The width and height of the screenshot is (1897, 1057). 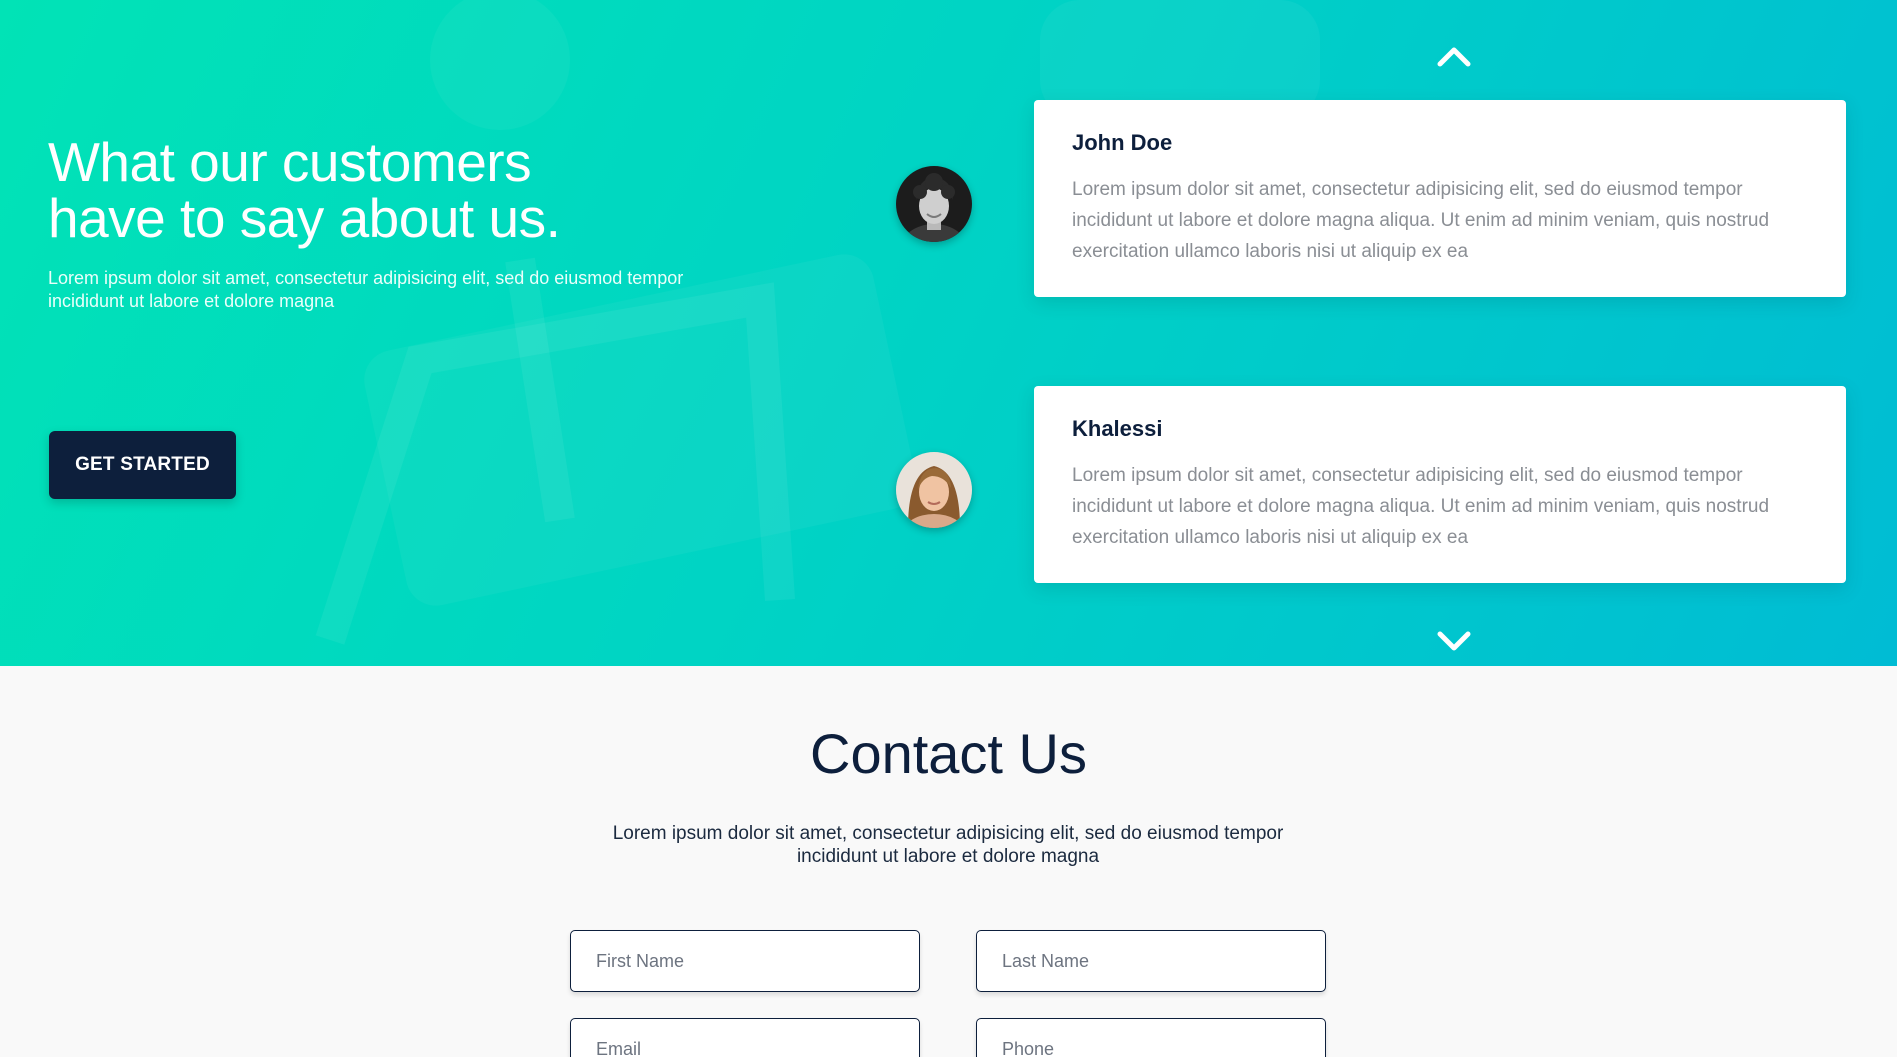 What do you see at coordinates (934, 490) in the screenshot?
I see `avatar-khalessi` at bounding box center [934, 490].